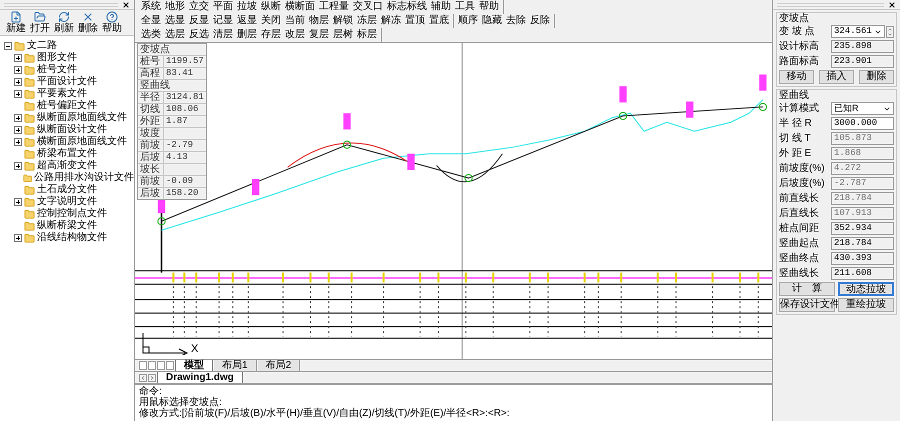  What do you see at coordinates (42, 46) in the screenshot?
I see `tree-item: 文二路` at bounding box center [42, 46].